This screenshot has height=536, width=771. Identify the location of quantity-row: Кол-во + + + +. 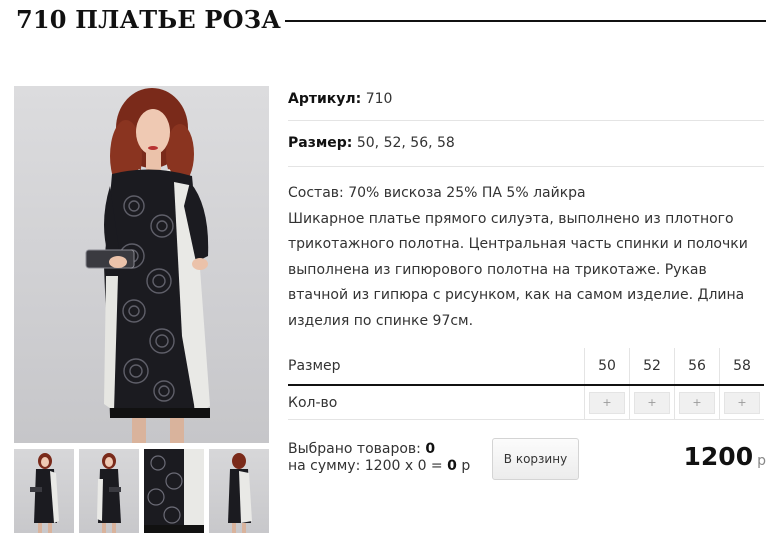
(526, 403).